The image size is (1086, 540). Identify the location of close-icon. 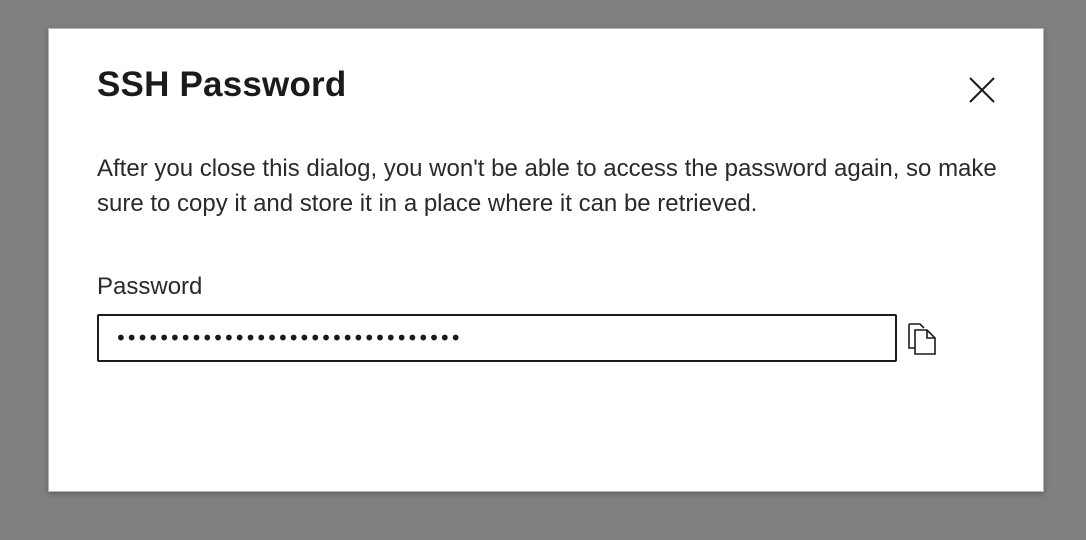
(982, 91).